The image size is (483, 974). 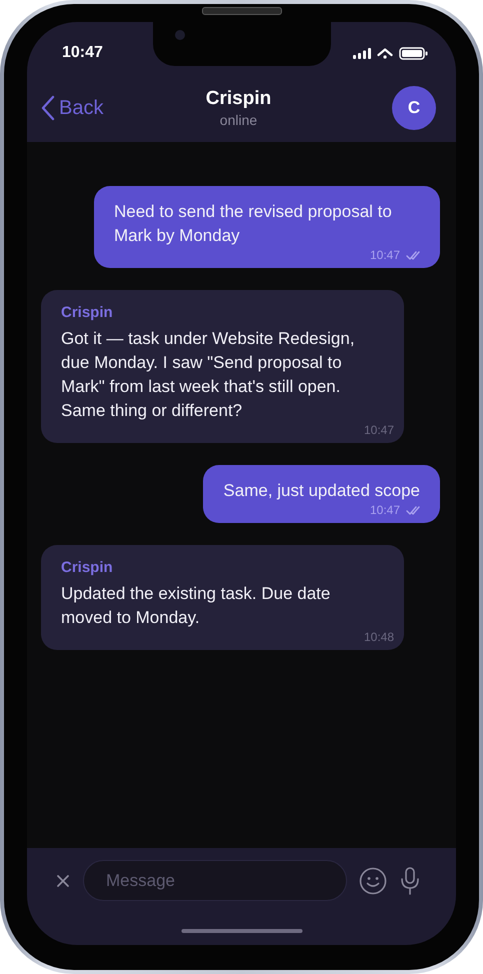 What do you see at coordinates (72, 108) in the screenshot?
I see `back-button: Back` at bounding box center [72, 108].